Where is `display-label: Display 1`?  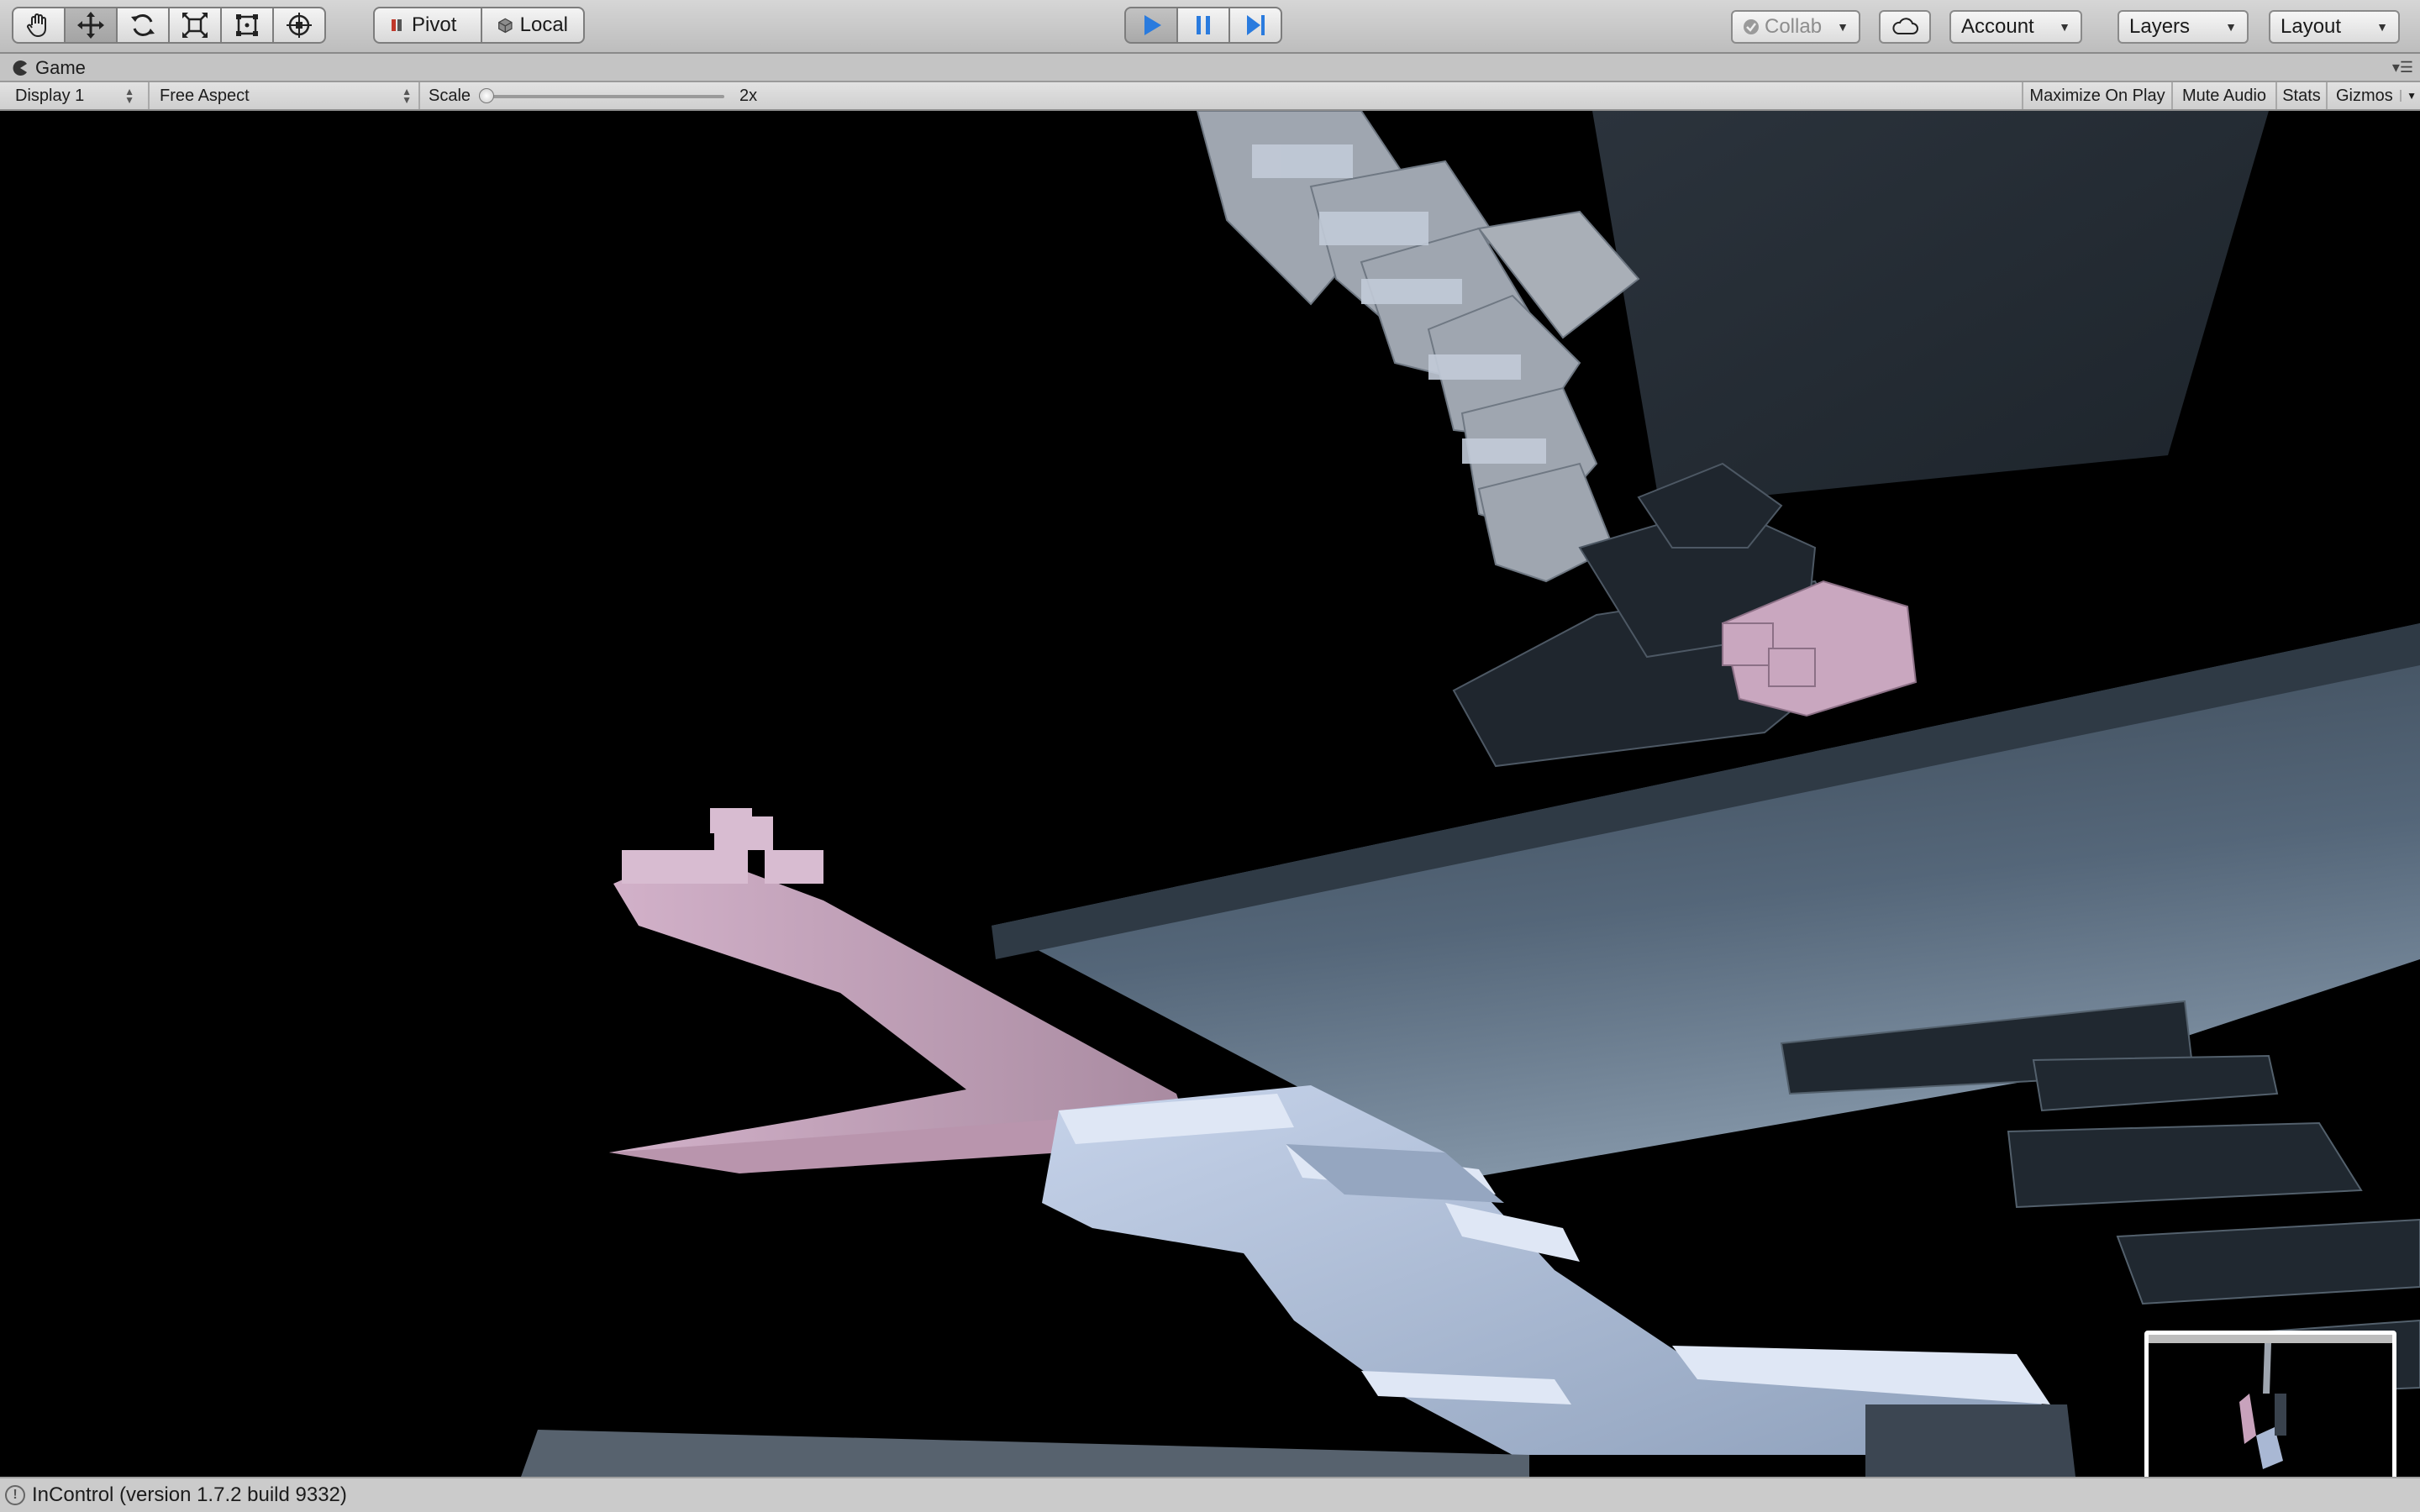 display-label: Display 1 is located at coordinates (50, 95).